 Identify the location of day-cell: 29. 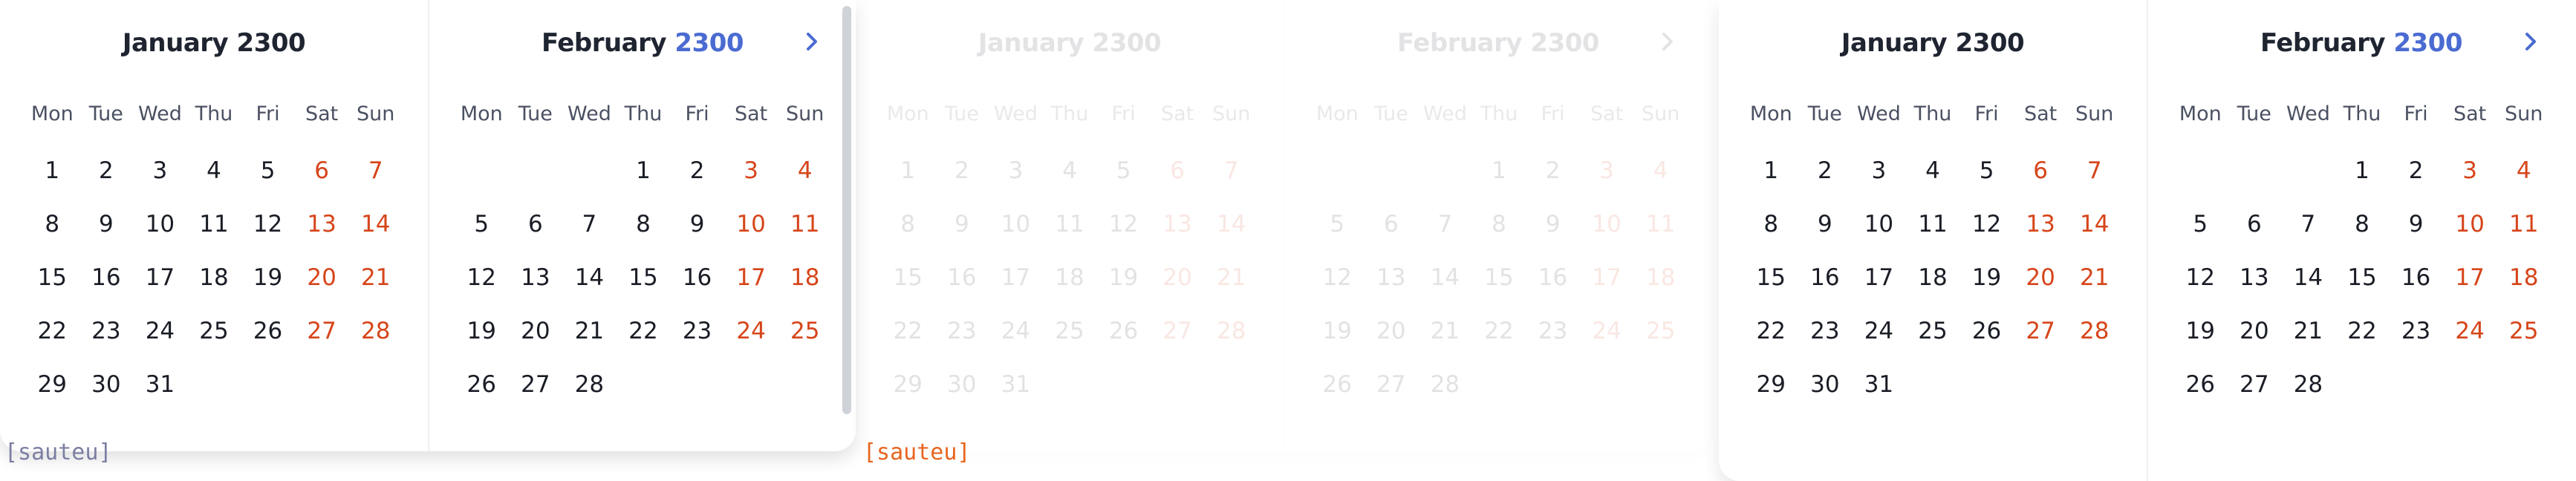
(1771, 392).